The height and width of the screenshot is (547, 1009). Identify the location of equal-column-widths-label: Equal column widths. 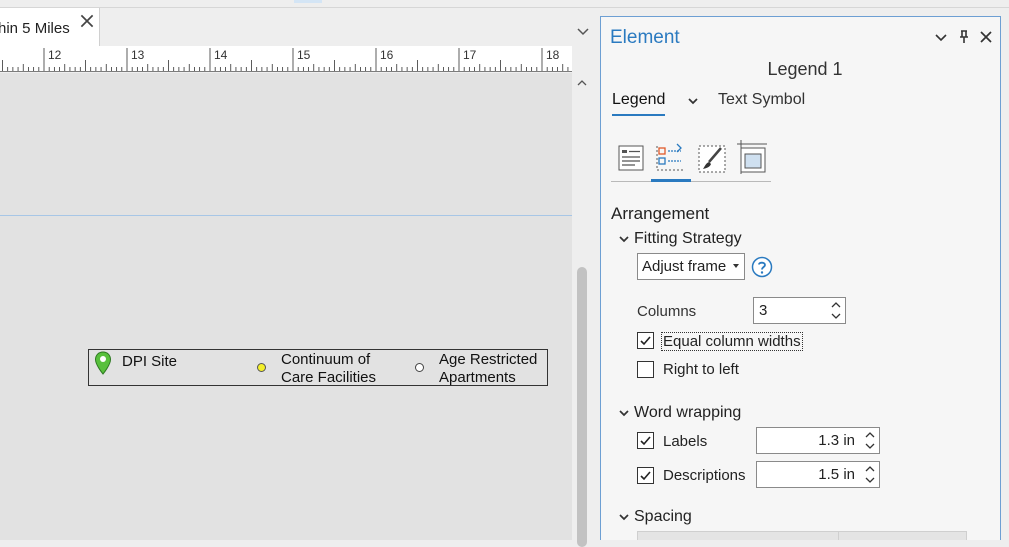
(732, 341).